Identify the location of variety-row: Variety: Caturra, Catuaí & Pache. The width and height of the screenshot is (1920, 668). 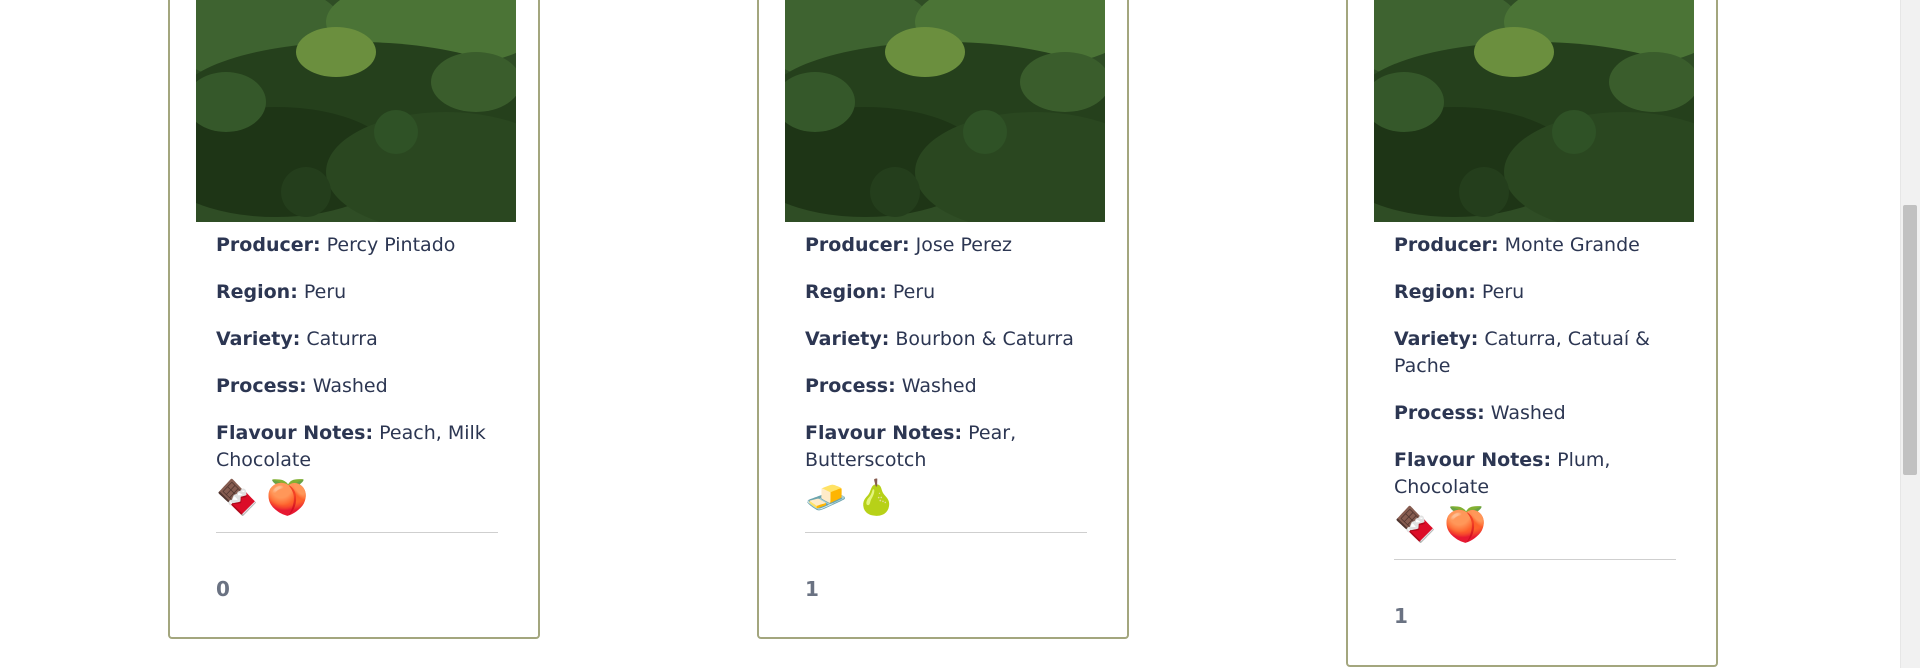
(1535, 353).